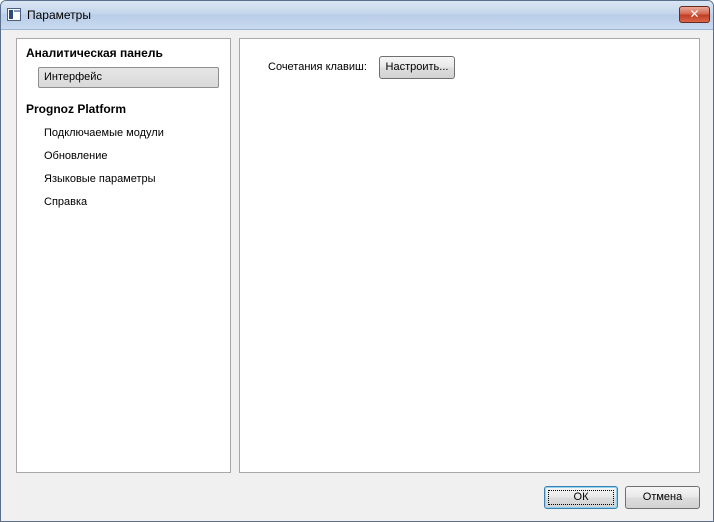 This screenshot has height=522, width=714. I want to click on nav-heading-prognoz-platform: Prognoz Platform, so click(76, 109).